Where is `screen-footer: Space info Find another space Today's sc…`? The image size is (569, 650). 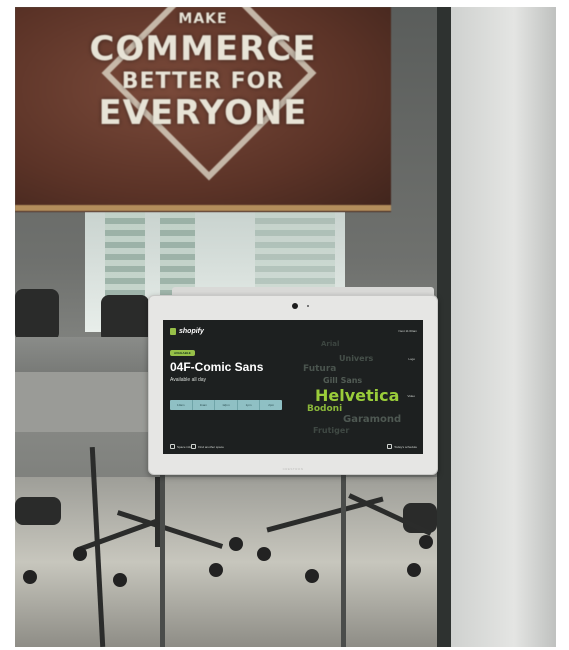 screen-footer: Space info Find another space Today's sc… is located at coordinates (293, 446).